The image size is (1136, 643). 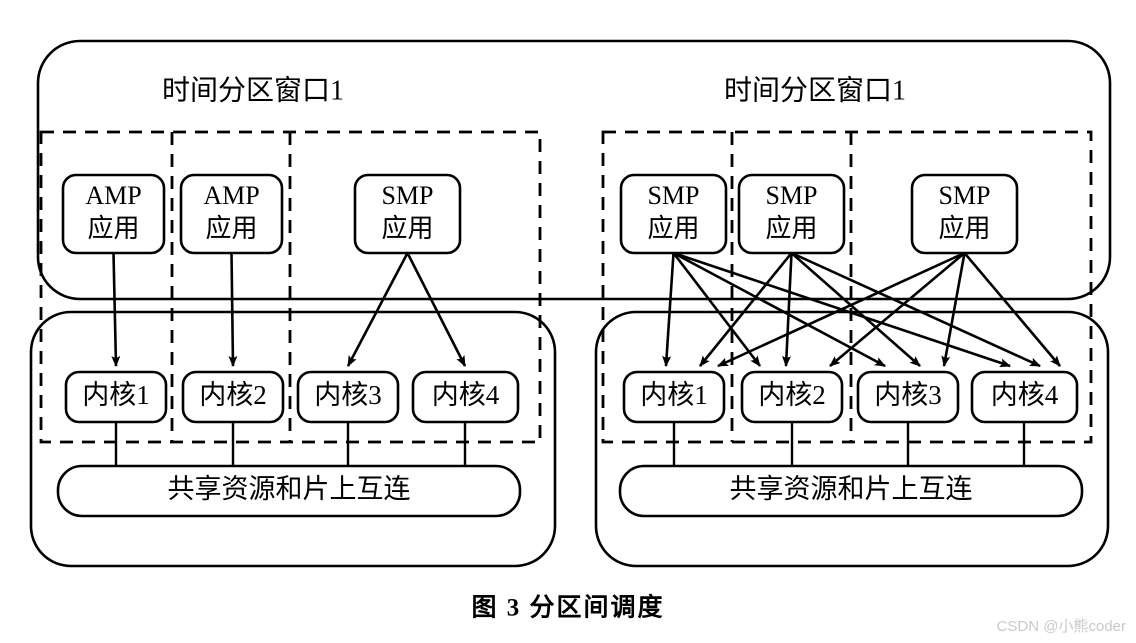 I want to click on app-label-right-2-cn: 应用, so click(x=791, y=228).